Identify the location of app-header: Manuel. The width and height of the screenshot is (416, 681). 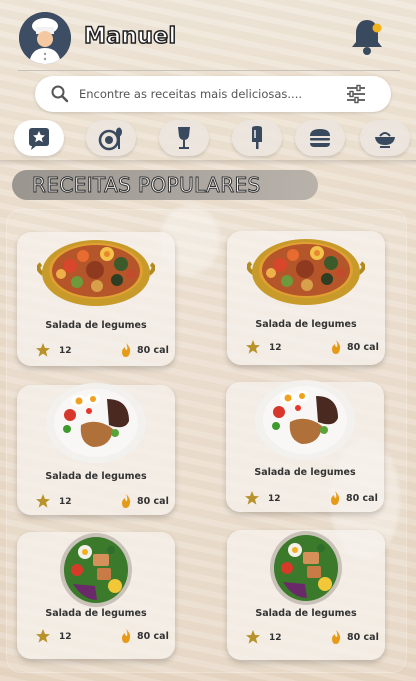
(208, 35).